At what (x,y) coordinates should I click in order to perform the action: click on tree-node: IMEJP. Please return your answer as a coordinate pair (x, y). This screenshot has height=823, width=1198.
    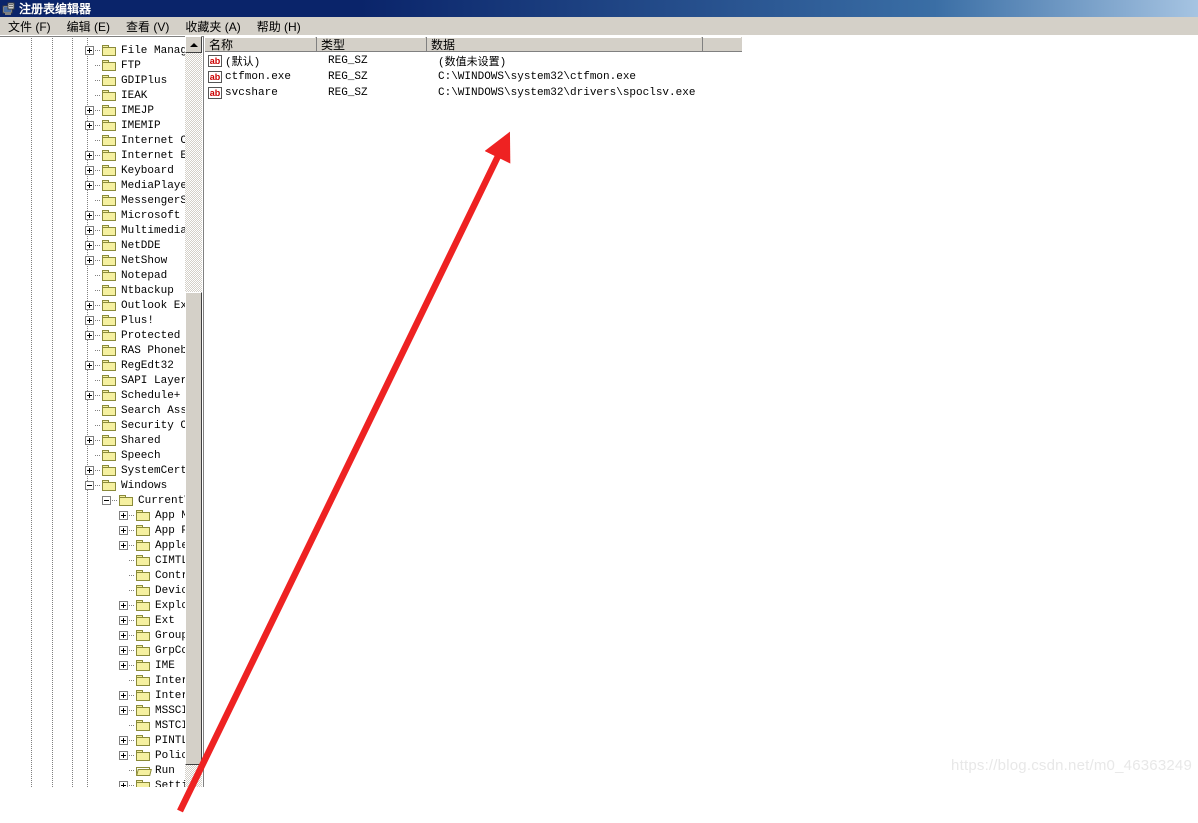
    Looking at the image, I should click on (119, 110).